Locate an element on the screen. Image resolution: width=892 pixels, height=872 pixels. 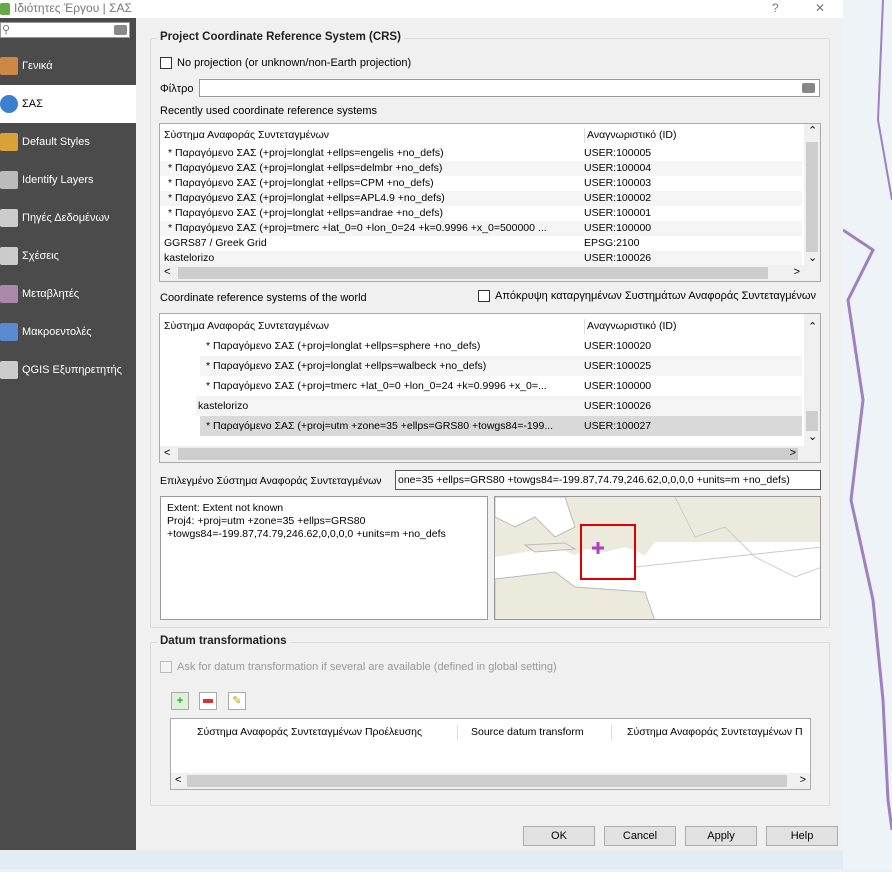
filter-label: Φίλτρο is located at coordinates (177, 89).